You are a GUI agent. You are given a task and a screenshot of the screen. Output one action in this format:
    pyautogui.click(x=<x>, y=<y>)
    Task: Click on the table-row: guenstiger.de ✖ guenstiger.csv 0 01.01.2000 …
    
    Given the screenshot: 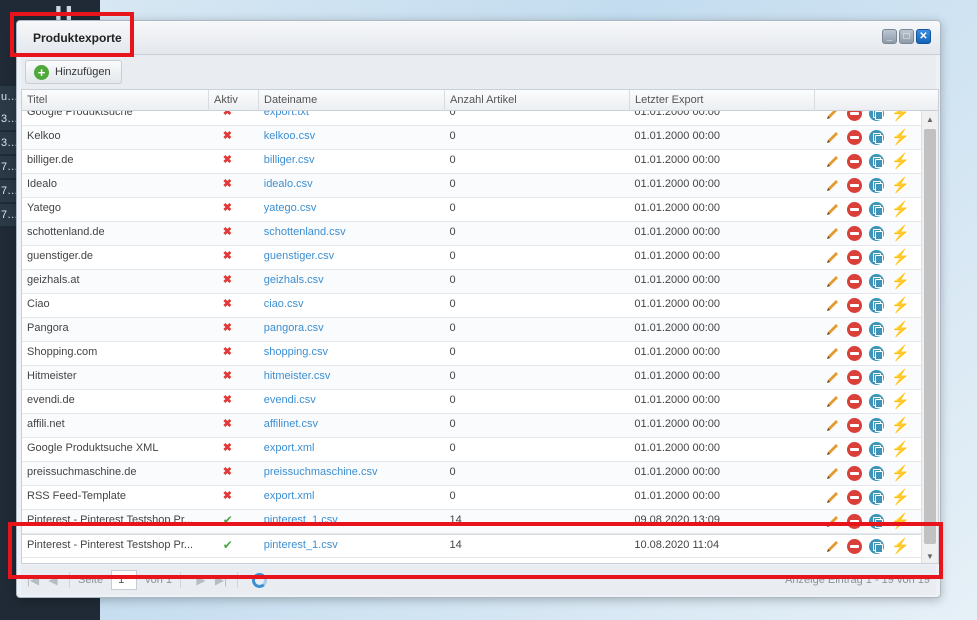 What is the action you would take?
    pyautogui.click(x=472, y=258)
    